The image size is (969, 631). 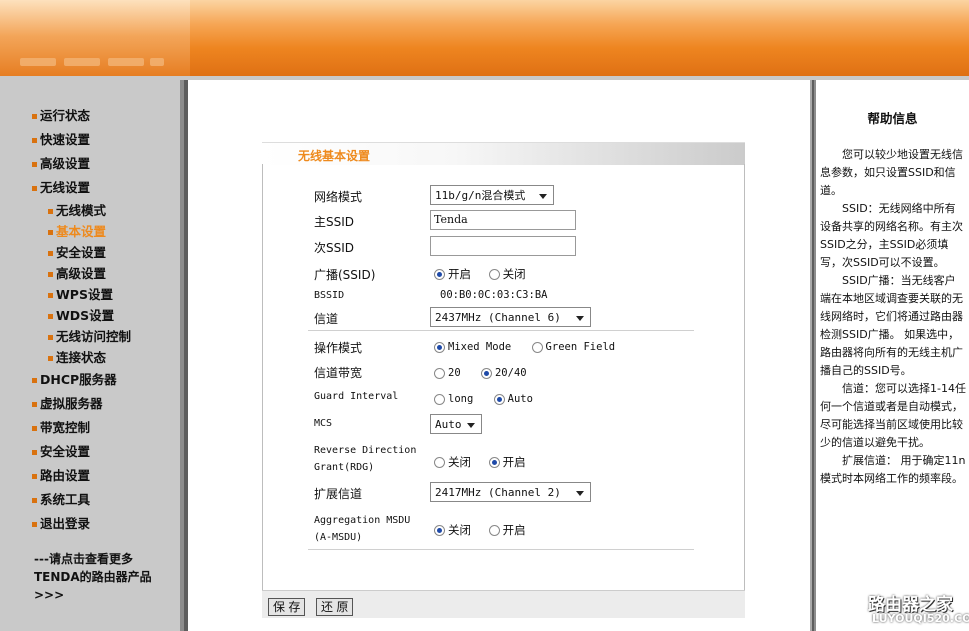 What do you see at coordinates (65, 523) in the screenshot?
I see `sidebar-item-label: 退出登录` at bounding box center [65, 523].